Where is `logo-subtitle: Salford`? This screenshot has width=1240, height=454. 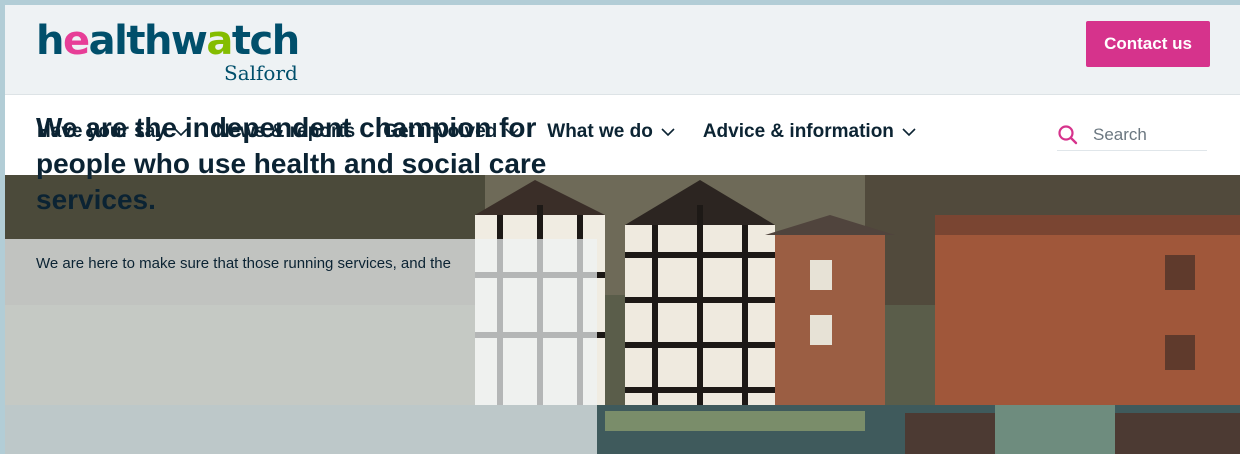
logo-subtitle: Salford is located at coordinates (261, 73).